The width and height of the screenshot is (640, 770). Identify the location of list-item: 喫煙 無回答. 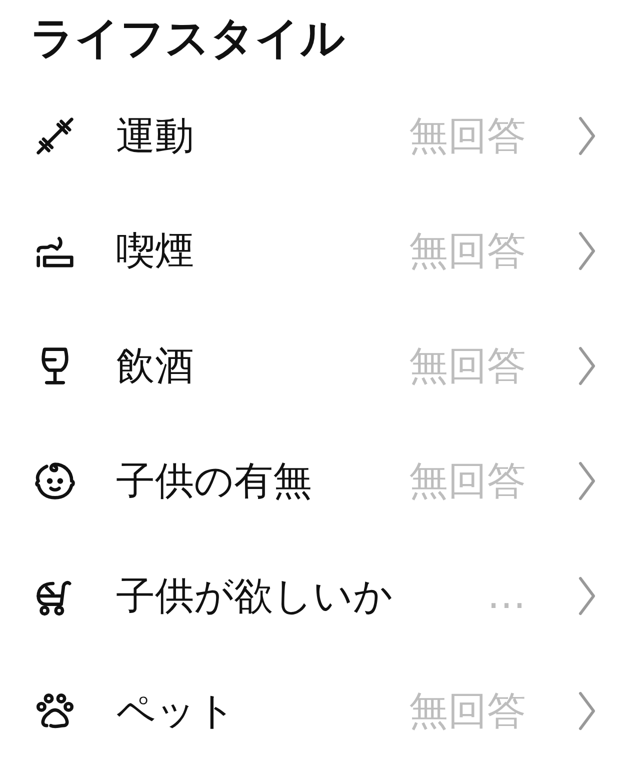
(315, 250).